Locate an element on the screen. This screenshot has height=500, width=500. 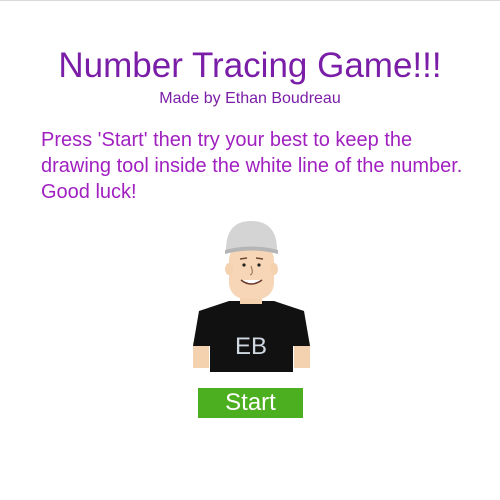
start-button: Start is located at coordinates (250, 403).